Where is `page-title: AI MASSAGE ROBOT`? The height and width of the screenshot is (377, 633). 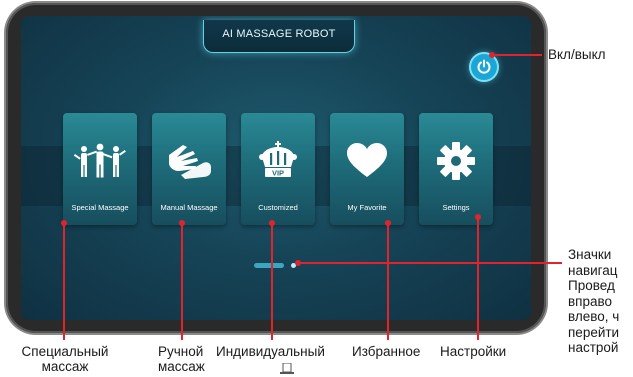
page-title: AI MASSAGE ROBOT is located at coordinates (279, 34).